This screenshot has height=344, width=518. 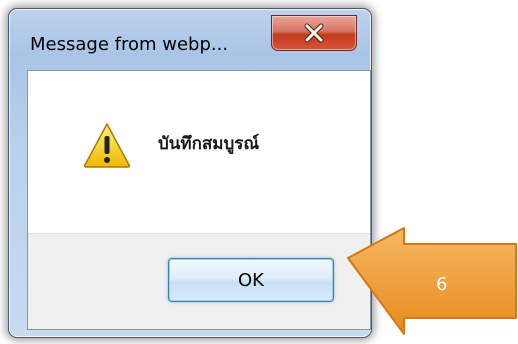 I want to click on message-text: บันทึกสมบูรณ์, so click(x=209, y=144).